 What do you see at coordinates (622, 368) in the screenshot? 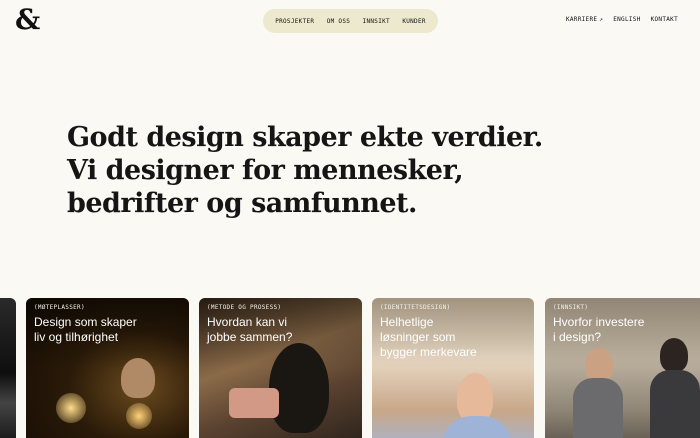
I see `article-card-innsikt: (INNSIKT) Hvorfor investere i design?` at bounding box center [622, 368].